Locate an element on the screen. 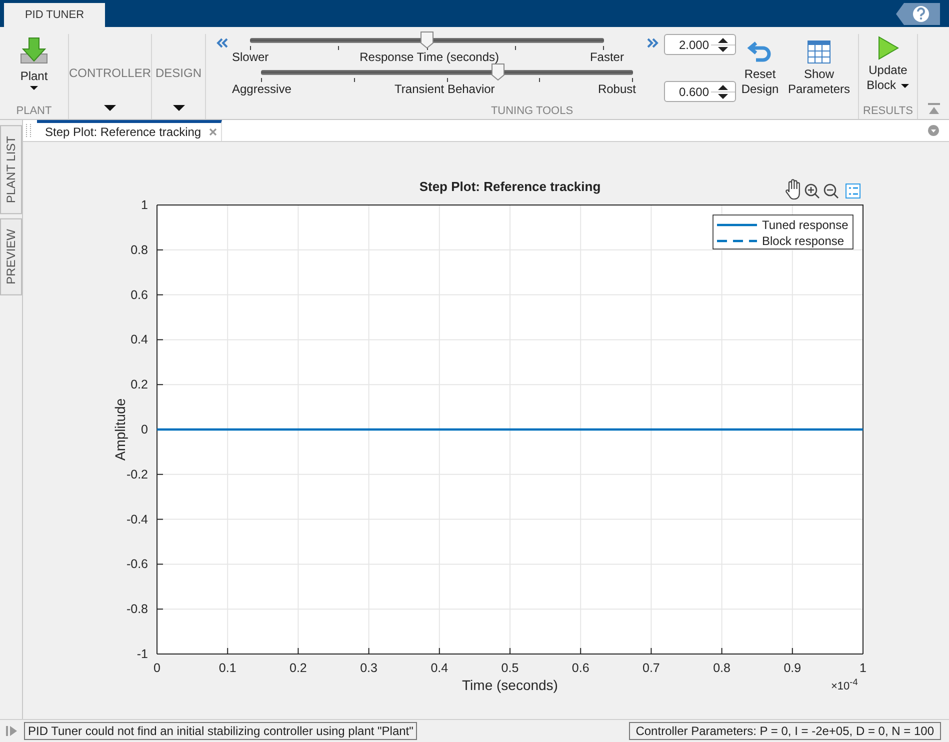  y-tick-label: -1 is located at coordinates (142, 654).